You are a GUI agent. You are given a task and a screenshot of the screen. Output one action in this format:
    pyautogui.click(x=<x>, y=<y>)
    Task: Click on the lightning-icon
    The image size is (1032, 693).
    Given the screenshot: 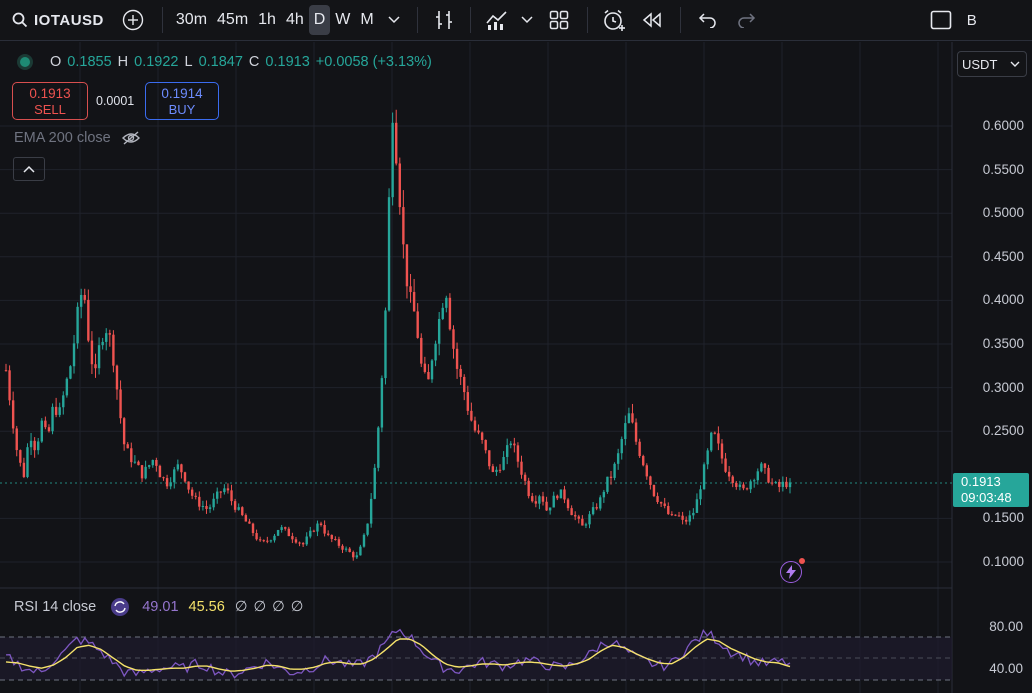 What is the action you would take?
    pyautogui.click(x=792, y=570)
    